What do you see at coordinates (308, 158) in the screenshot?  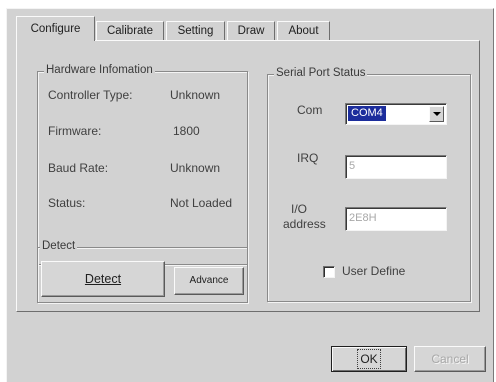 I see `irq-label: IRQ` at bounding box center [308, 158].